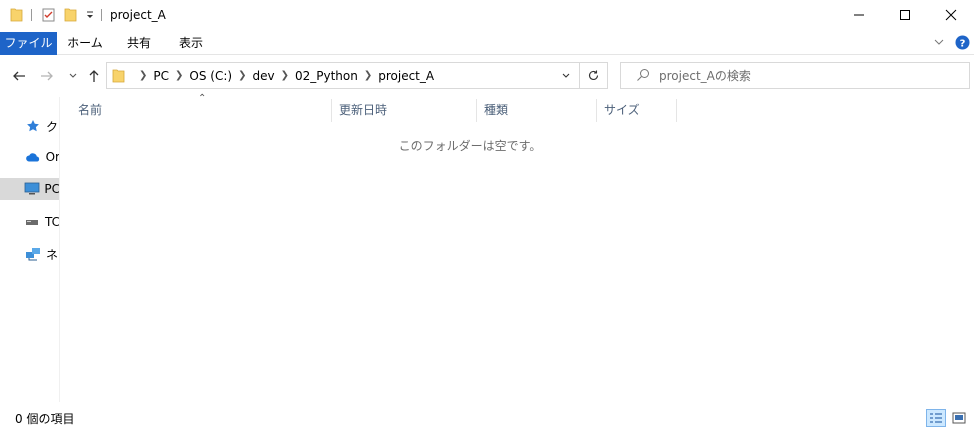  What do you see at coordinates (90, 16) in the screenshot?
I see `customize-quick-access-icon` at bounding box center [90, 16].